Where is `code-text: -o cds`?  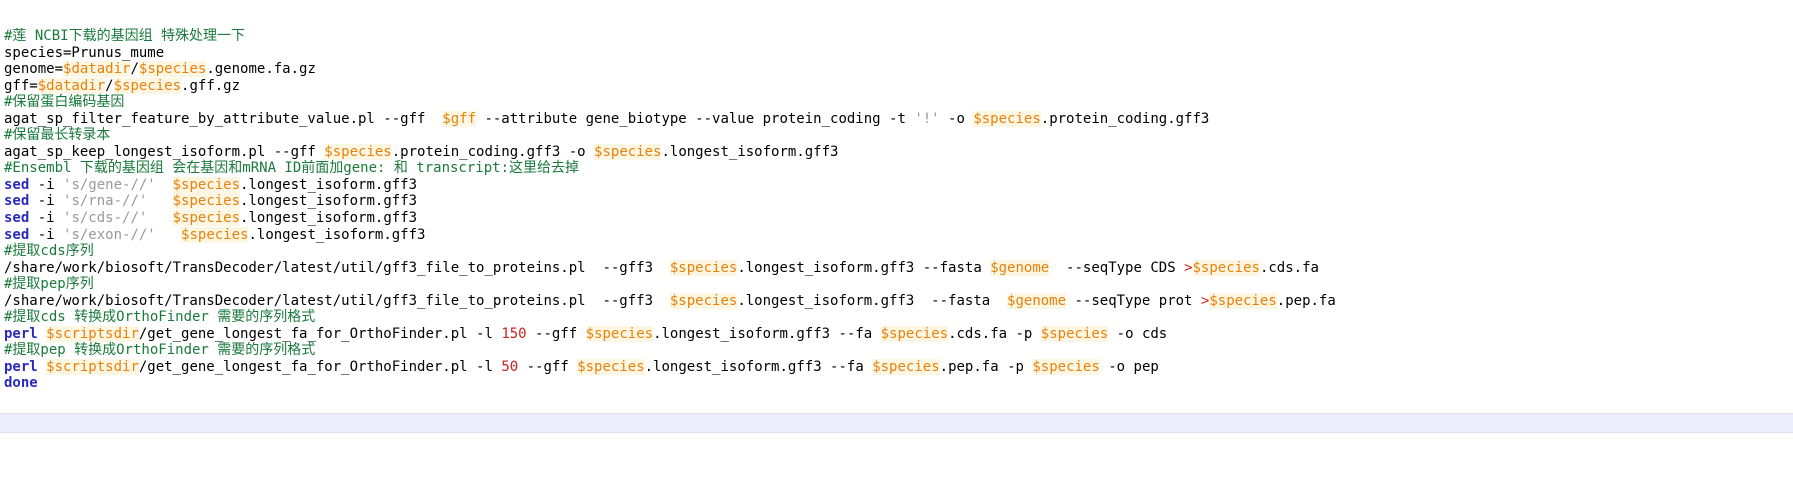 code-text: -o cds is located at coordinates (1138, 333).